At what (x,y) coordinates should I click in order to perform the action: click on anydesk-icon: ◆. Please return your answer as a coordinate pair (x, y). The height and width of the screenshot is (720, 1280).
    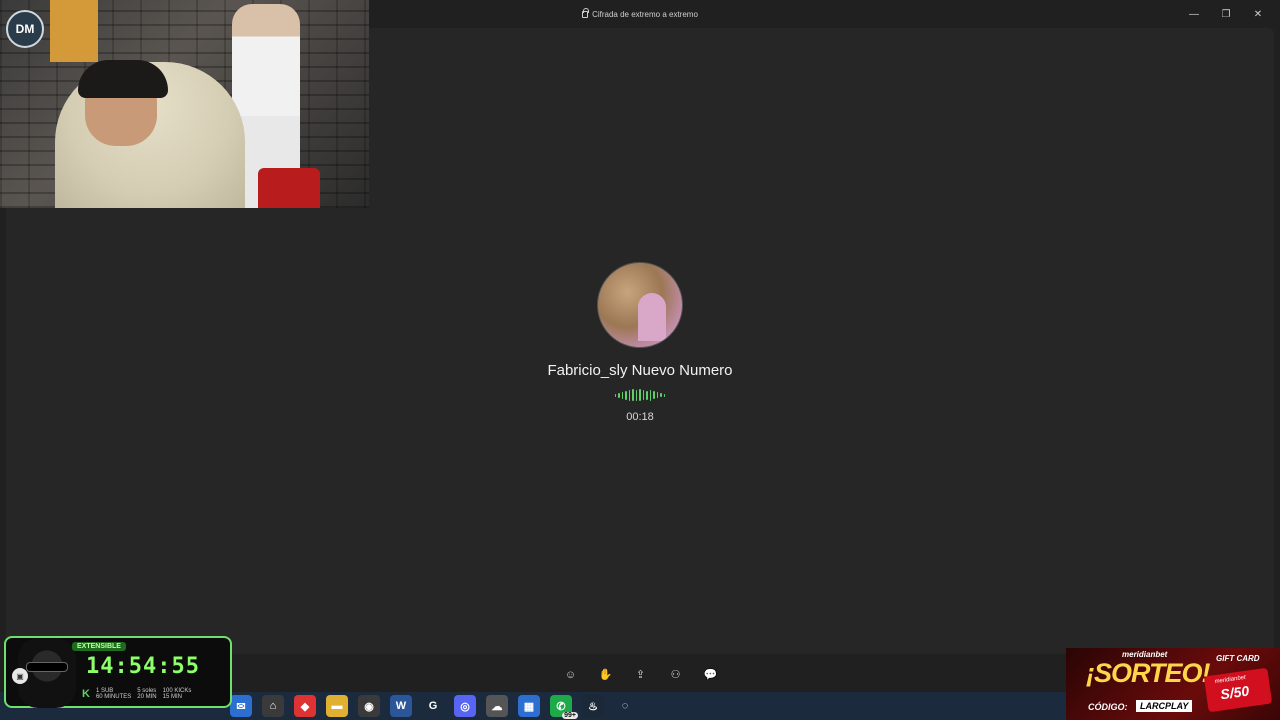
    Looking at the image, I should click on (305, 706).